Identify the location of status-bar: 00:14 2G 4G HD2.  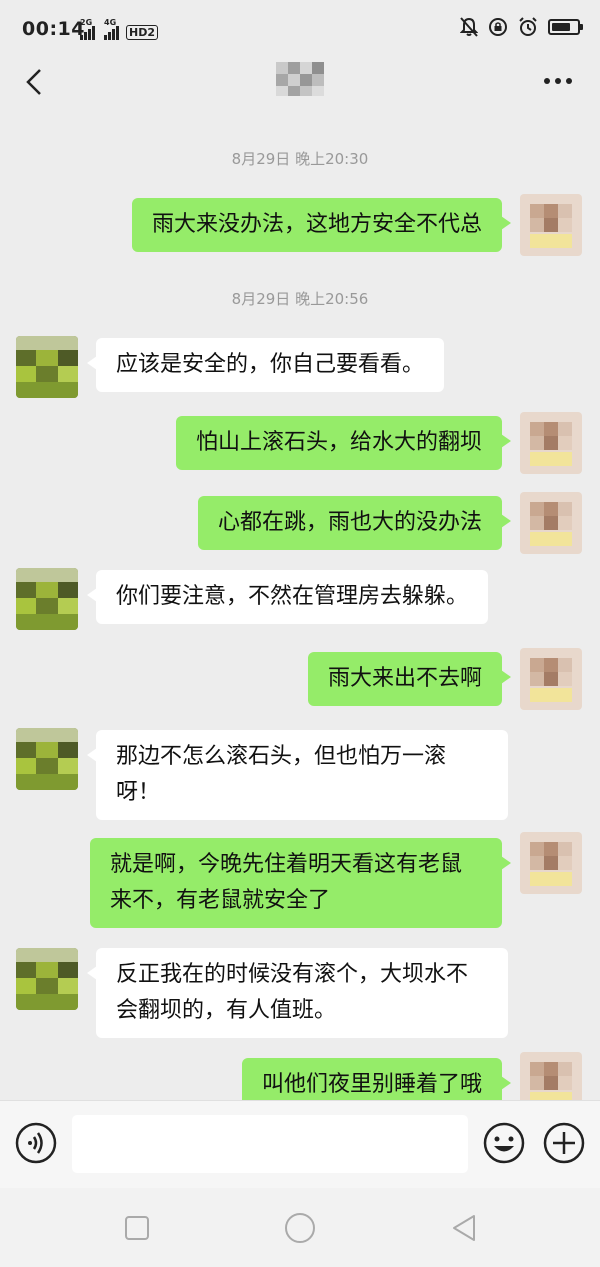
(300, 26).